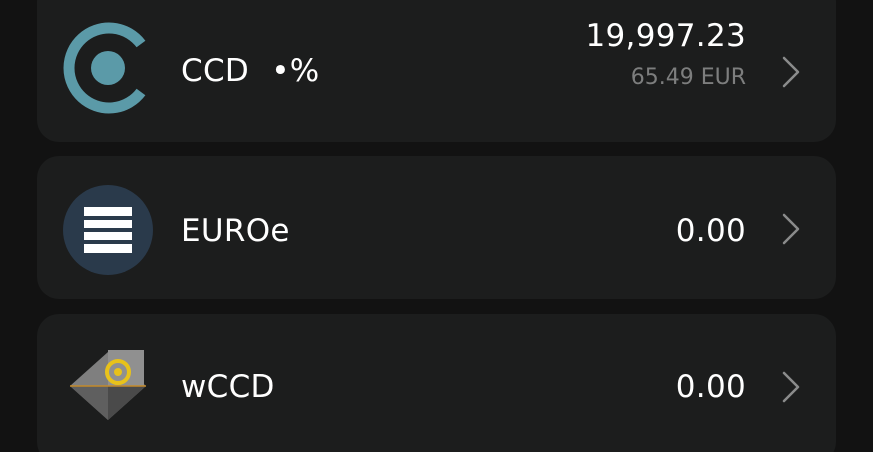 The width and height of the screenshot is (873, 452). I want to click on wccd-logo-icon, so click(108, 385).